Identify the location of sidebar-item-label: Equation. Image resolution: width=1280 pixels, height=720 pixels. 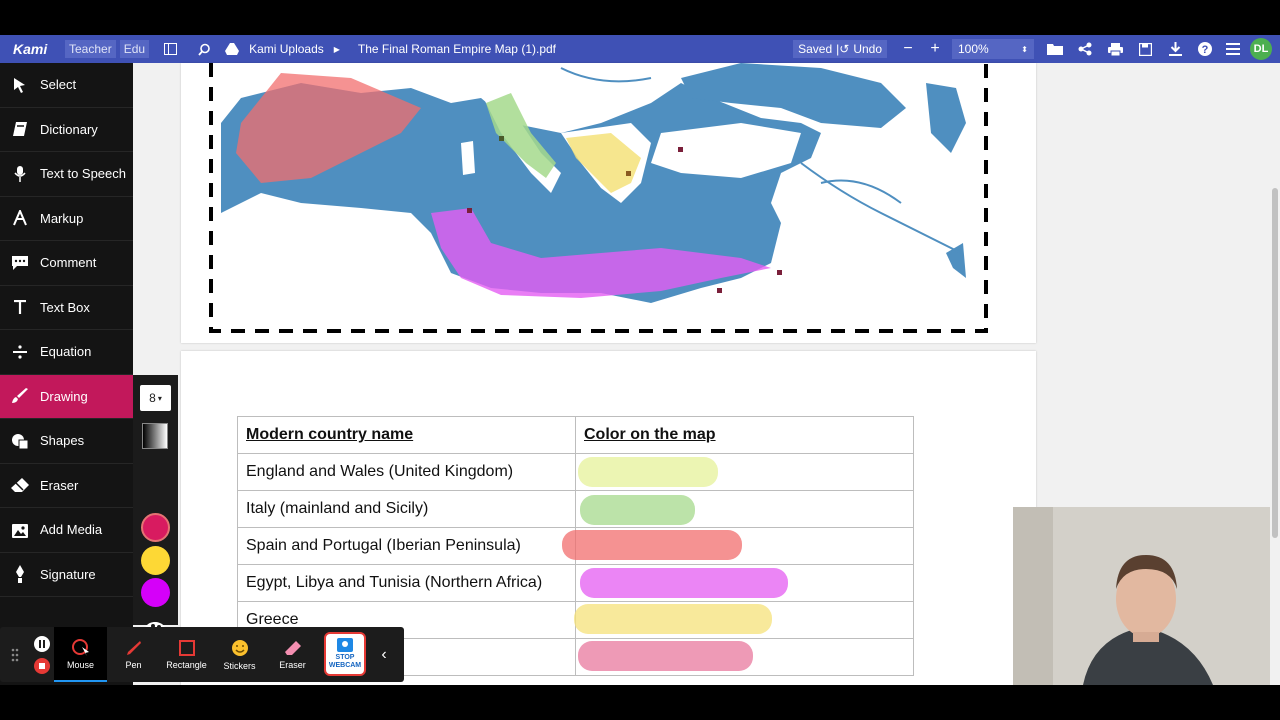
(66, 352).